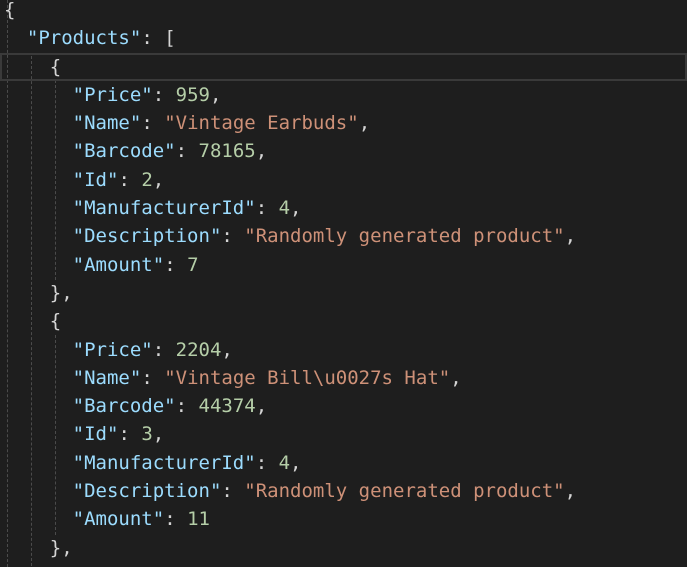 Image resolution: width=687 pixels, height=567 pixels. I want to click on json-string-value: "Vintage Bill\u0027s Hat", so click(307, 377).